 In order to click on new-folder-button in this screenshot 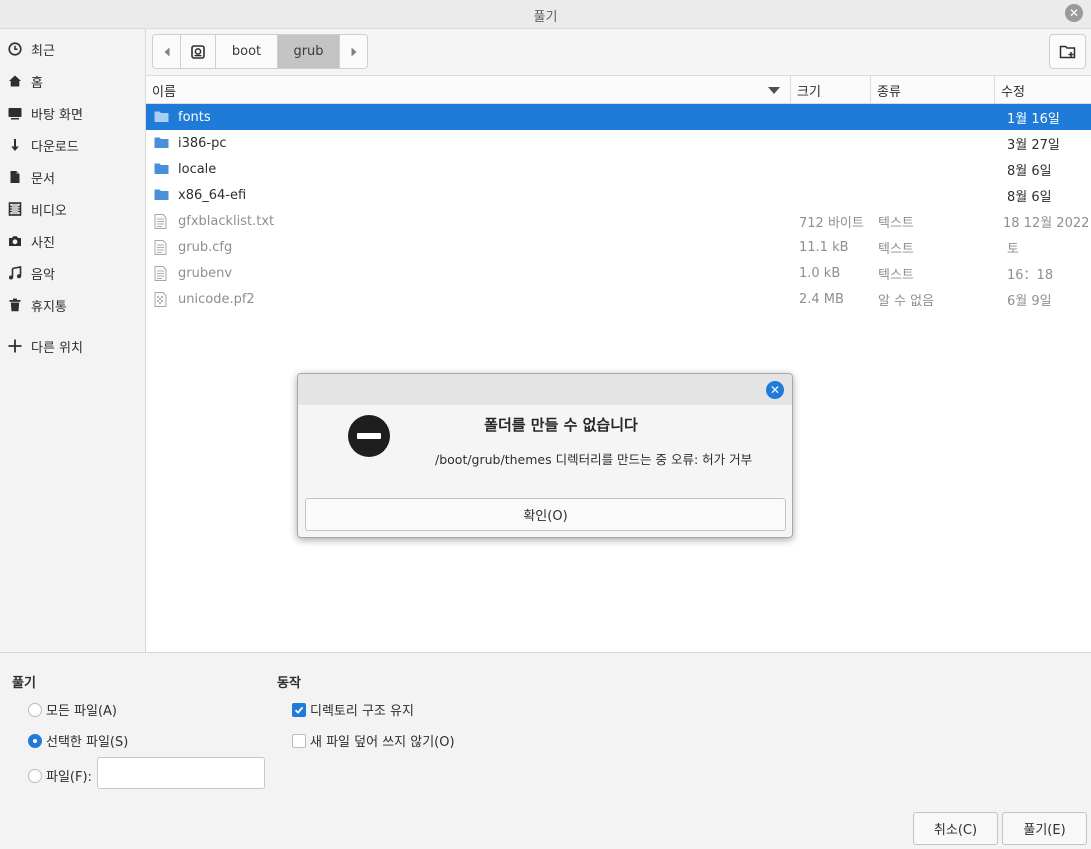, I will do `click(1067, 51)`.